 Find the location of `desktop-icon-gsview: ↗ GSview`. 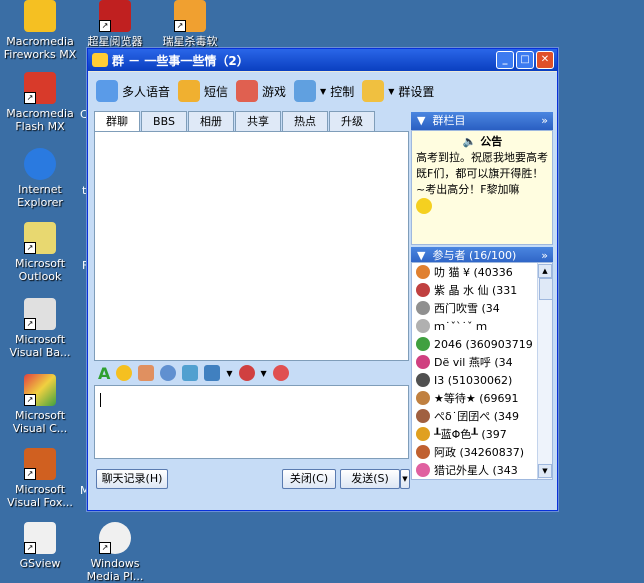

desktop-icon-gsview: ↗ GSview is located at coordinates (40, 546).